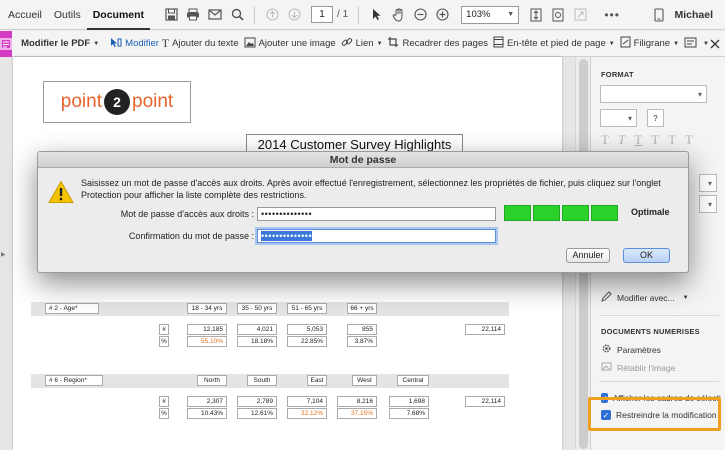 The height and width of the screenshot is (450, 725). Describe the element at coordinates (81, 101) in the screenshot. I see `logo-text-left: point` at that location.